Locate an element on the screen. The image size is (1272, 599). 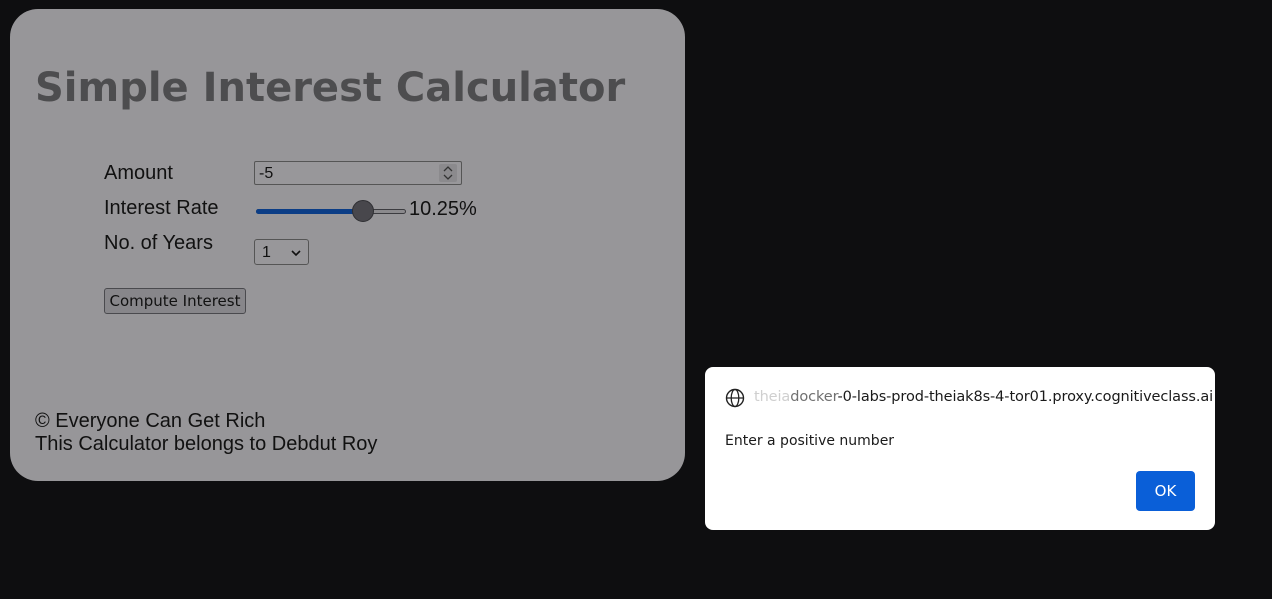
years-selected-value: 1 is located at coordinates (266, 252).